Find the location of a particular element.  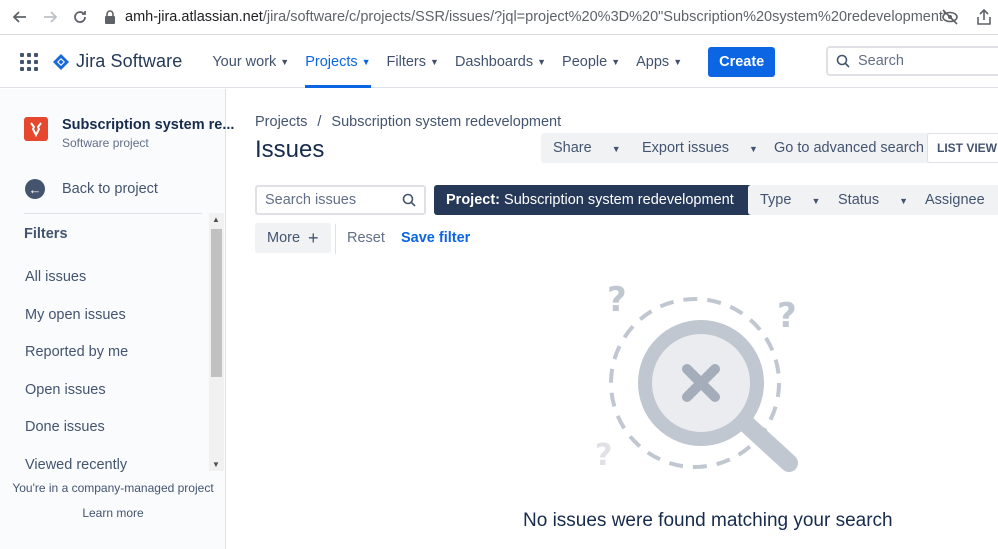

filter-open-issues: Open issues is located at coordinates (76, 401).